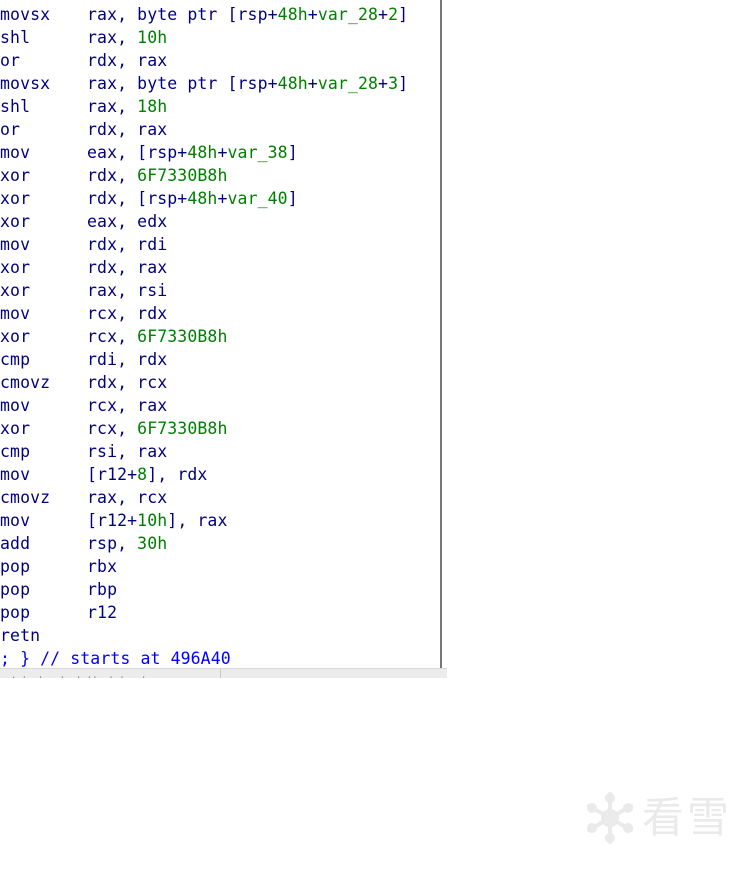 The width and height of the screenshot is (753, 869). I want to click on horizontal-scrollbar: . , , , , ,, , , ,, so click(223, 673).